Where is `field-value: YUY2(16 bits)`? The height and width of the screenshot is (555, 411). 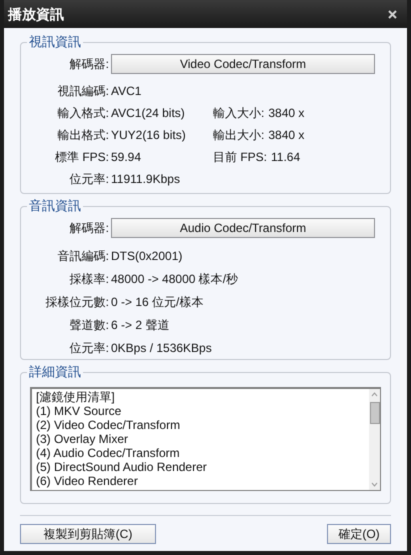
field-value: YUY2(16 bits) is located at coordinates (149, 135).